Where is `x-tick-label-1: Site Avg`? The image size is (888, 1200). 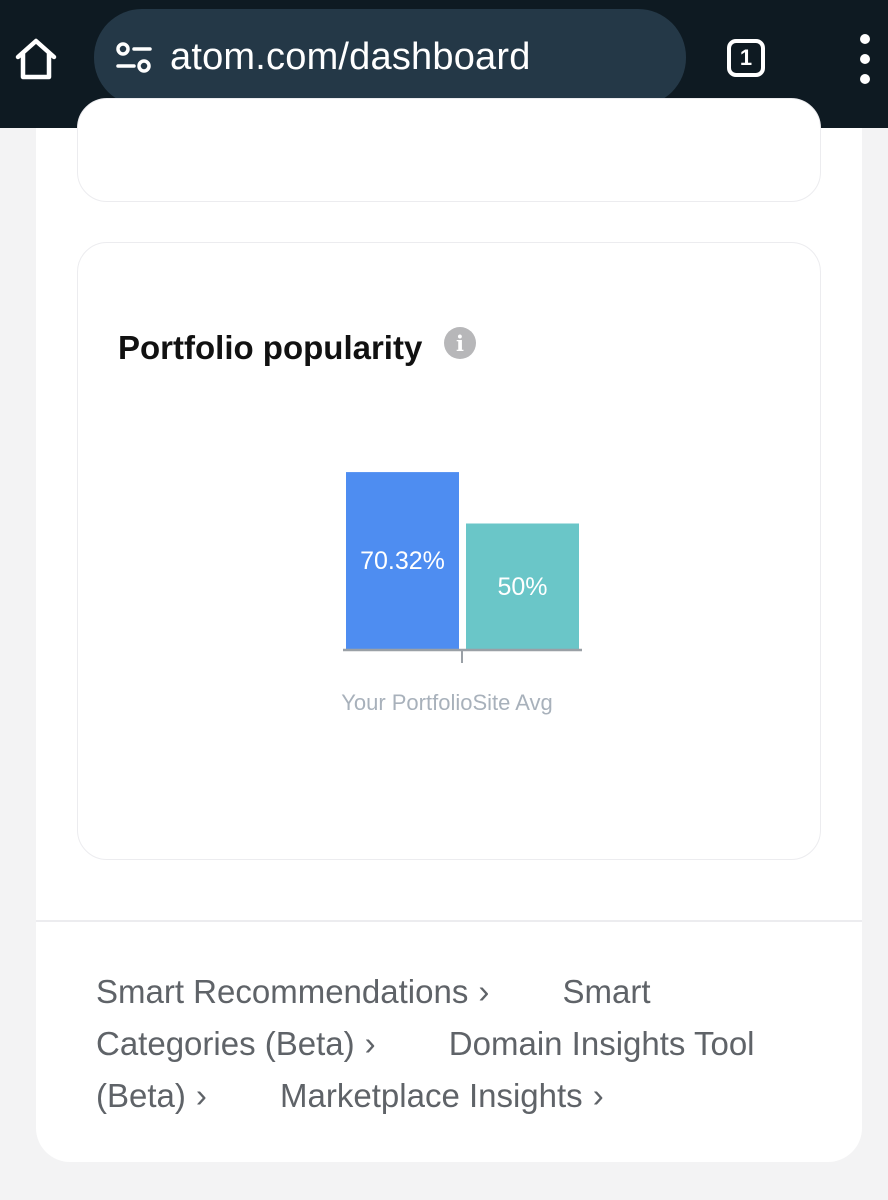 x-tick-label-1: Site Avg is located at coordinates (512, 702).